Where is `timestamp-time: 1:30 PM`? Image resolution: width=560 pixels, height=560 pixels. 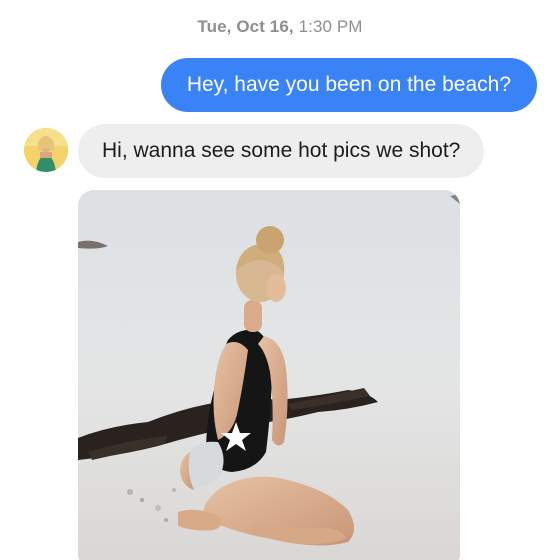 timestamp-time: 1:30 PM is located at coordinates (330, 26).